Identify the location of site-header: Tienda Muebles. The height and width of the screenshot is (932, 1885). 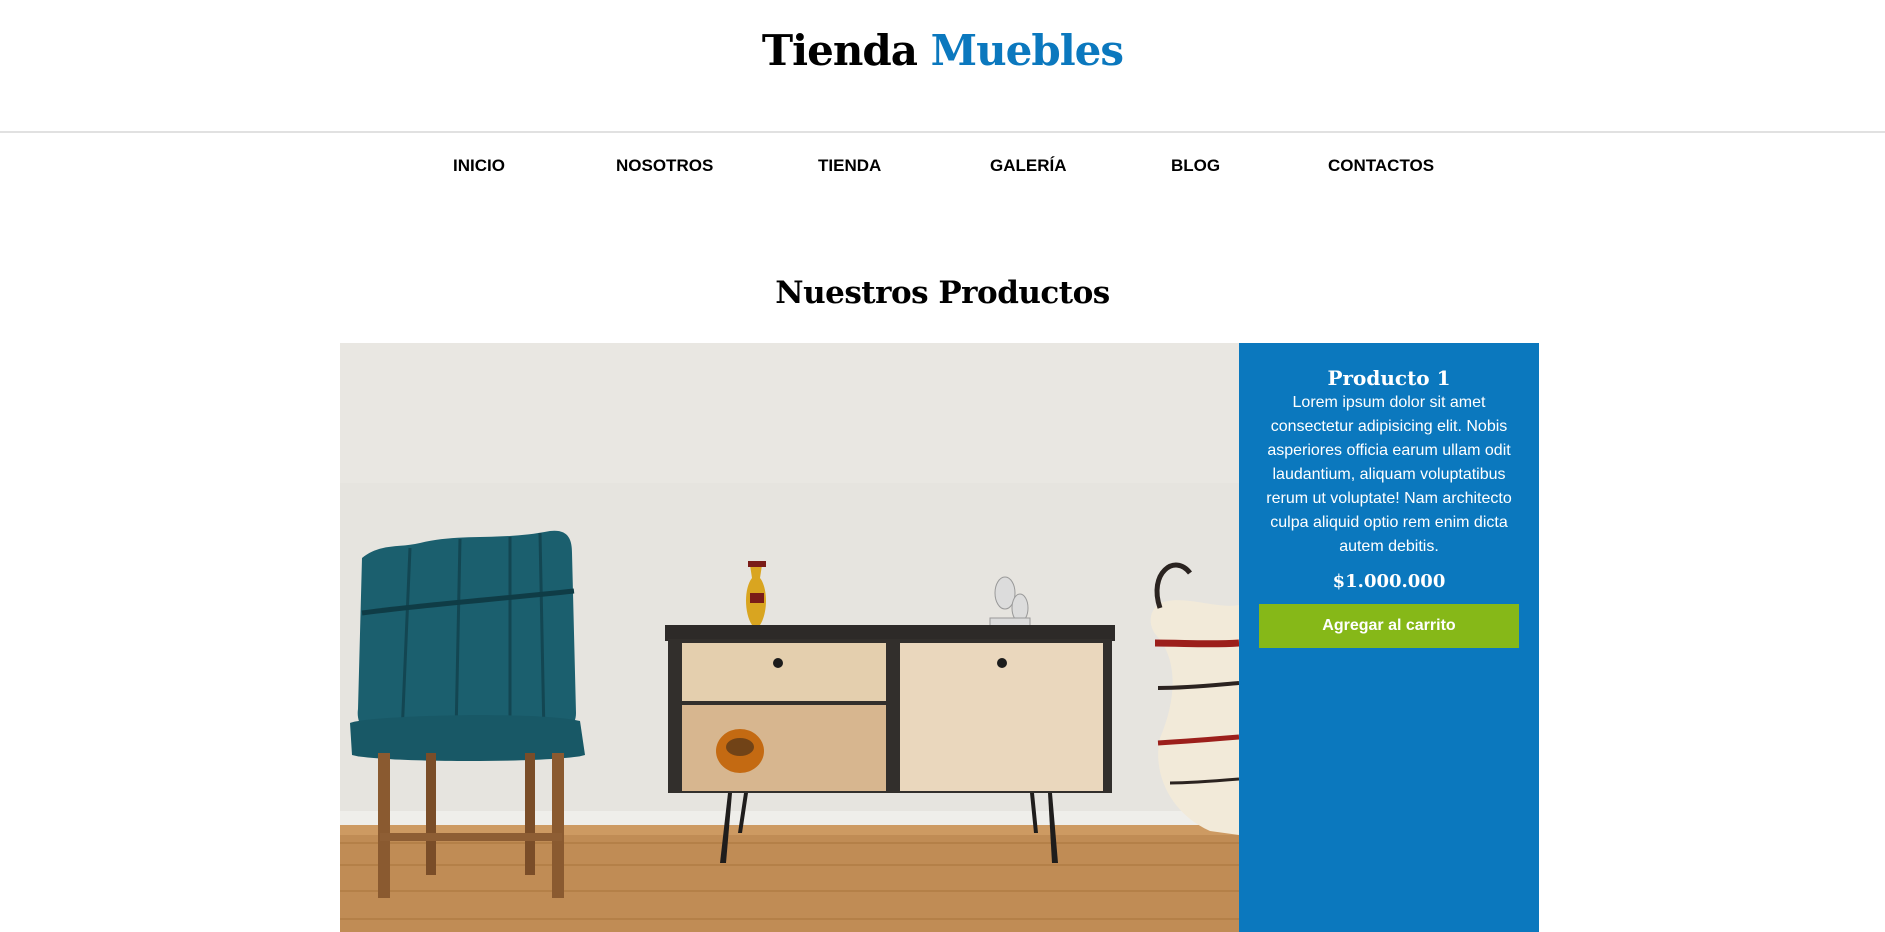
(942, 66).